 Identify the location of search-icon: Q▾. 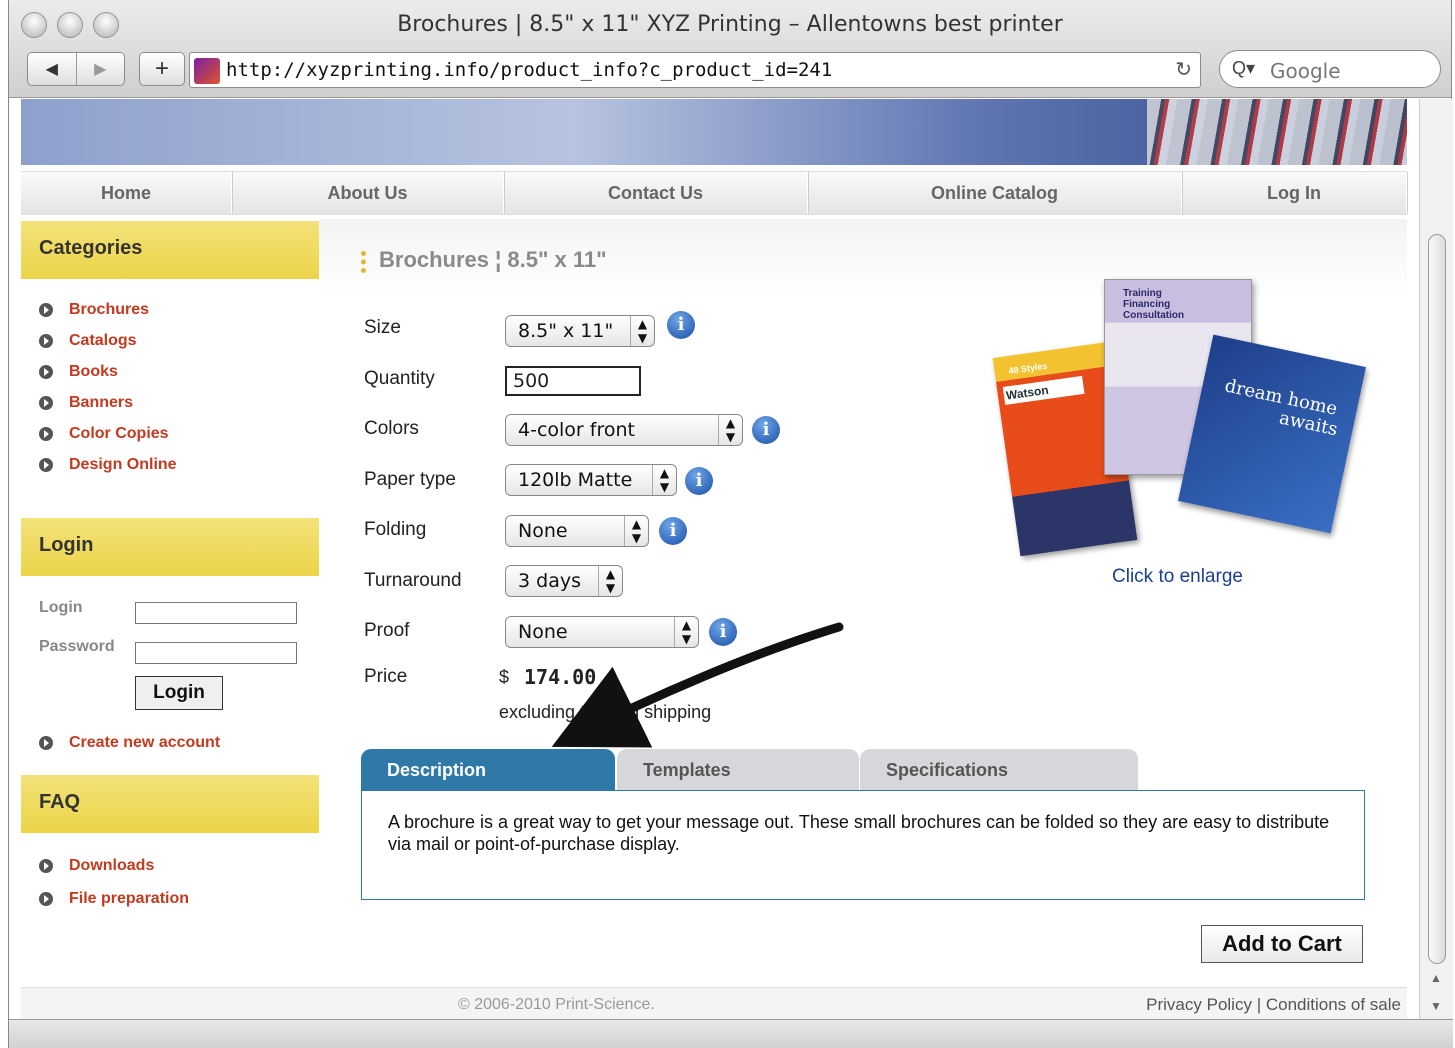
(1243, 68).